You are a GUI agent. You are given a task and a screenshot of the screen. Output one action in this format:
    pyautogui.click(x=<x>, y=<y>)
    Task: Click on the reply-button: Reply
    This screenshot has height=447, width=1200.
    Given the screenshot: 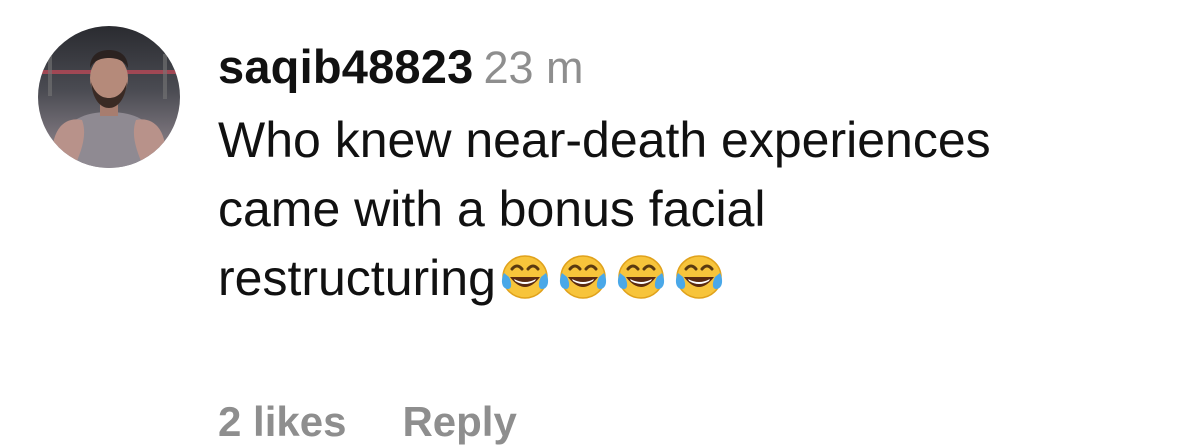 What is the action you would take?
    pyautogui.click(x=459, y=421)
    